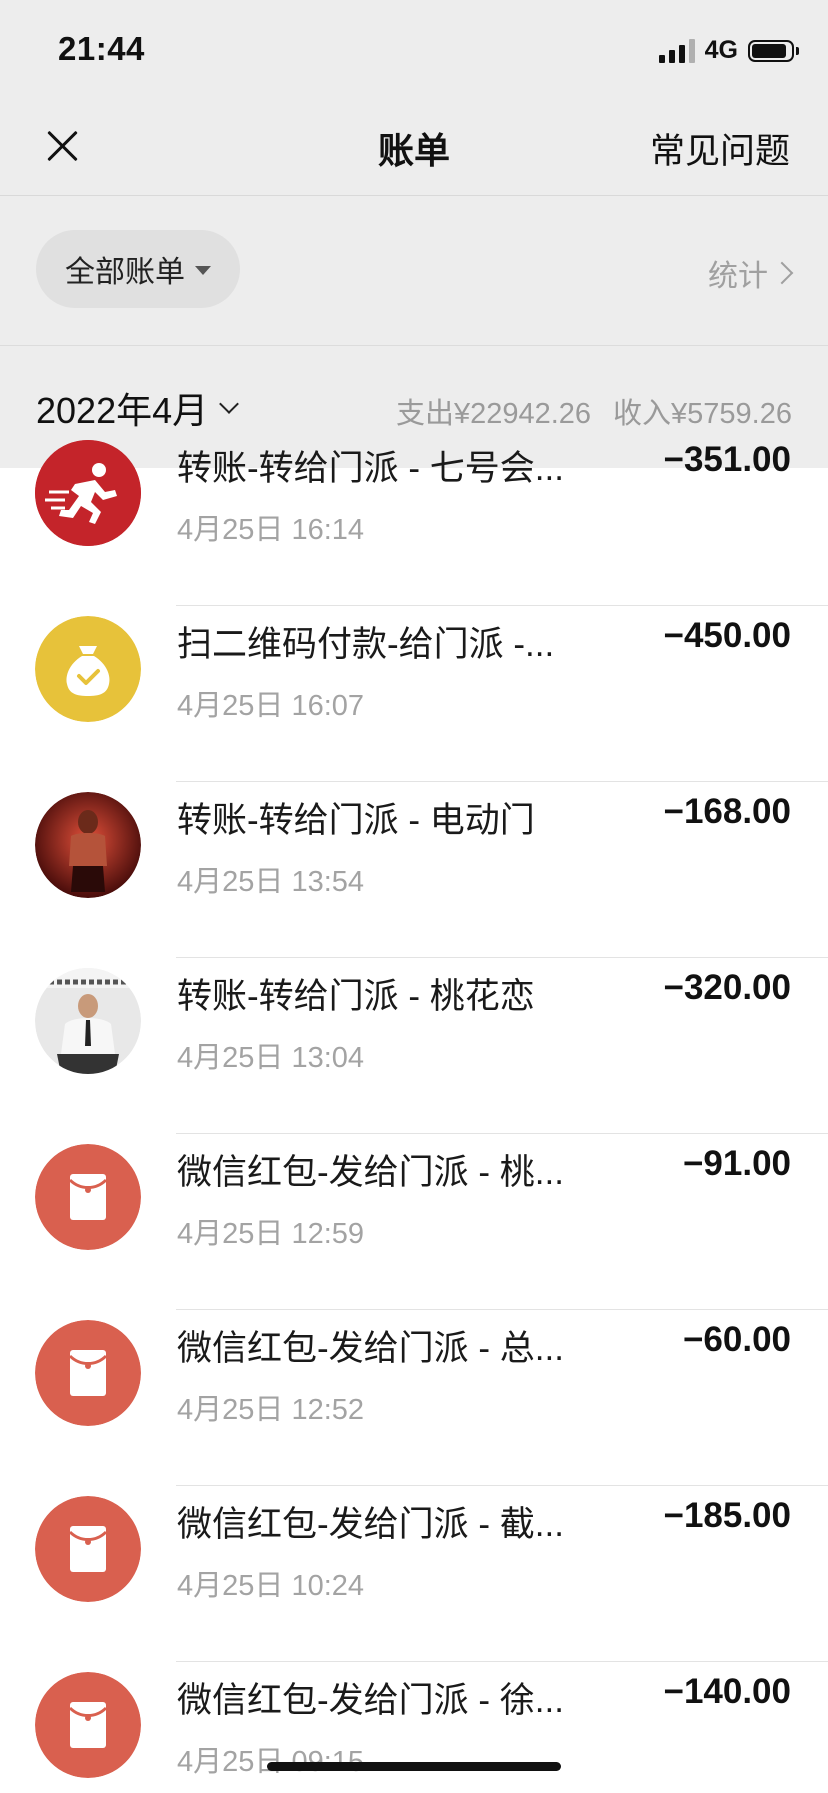  I want to click on faq-link: 常见问题, so click(720, 148).